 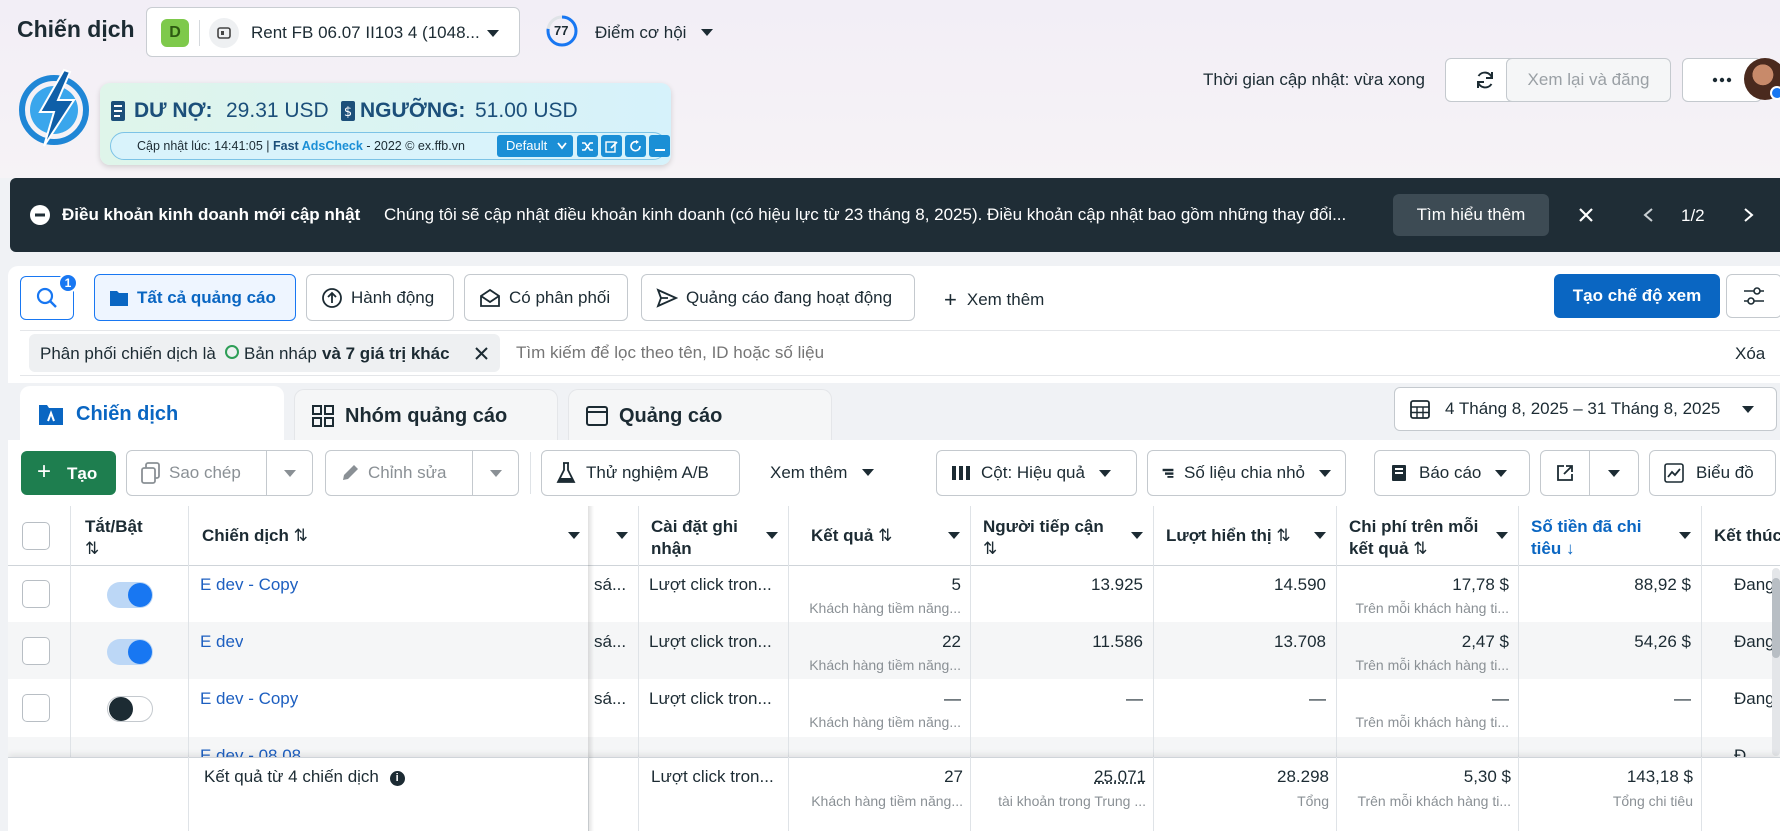 I want to click on header-attribution-label: Cài đặt ghi nhận, so click(x=694, y=537).